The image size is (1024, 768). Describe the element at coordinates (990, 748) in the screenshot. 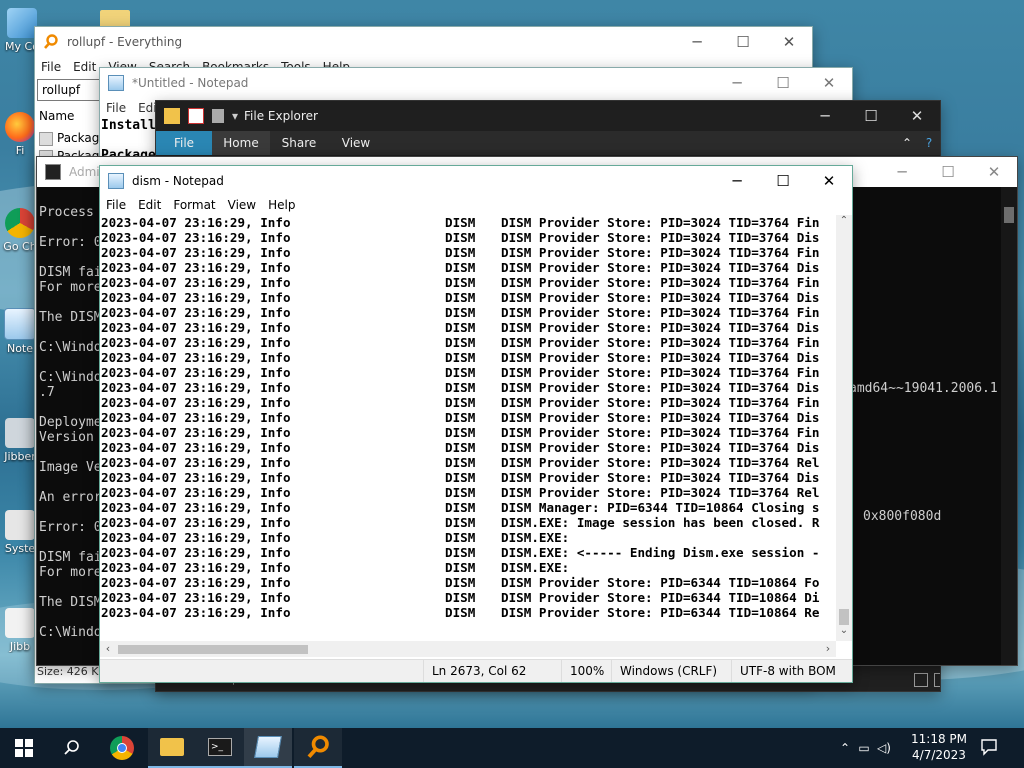

I see `notifications-button` at that location.